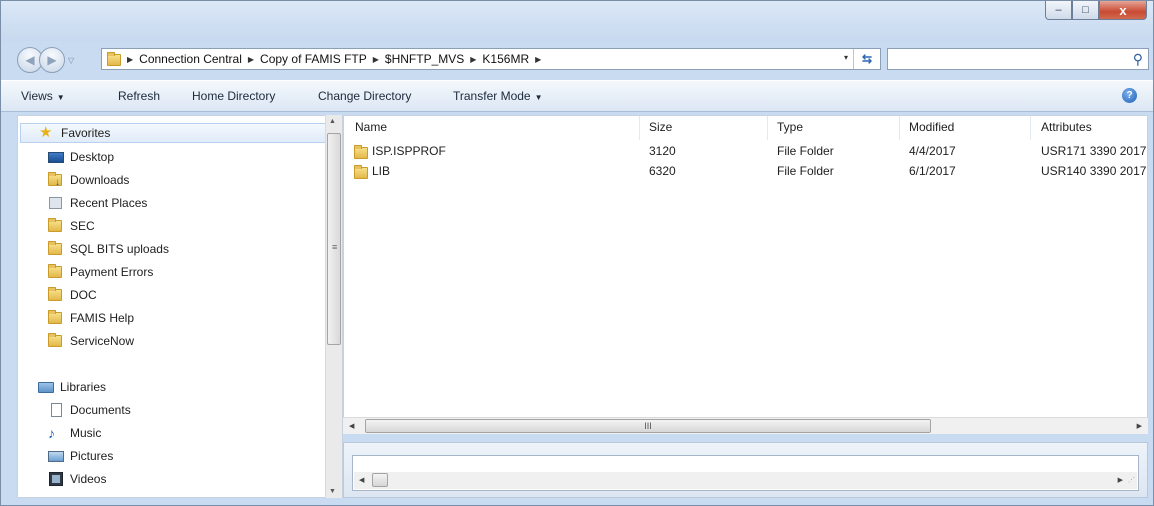 This screenshot has width=1154, height=506. What do you see at coordinates (334, 239) in the screenshot?
I see `scrollbar-thumb: ≡` at bounding box center [334, 239].